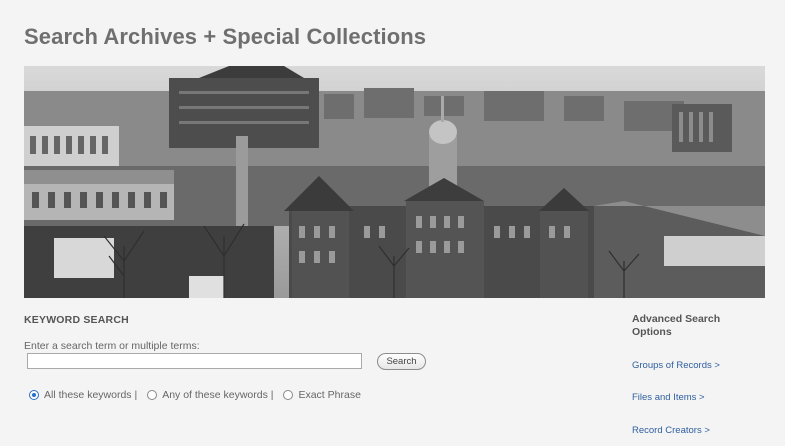 Image resolution: width=785 pixels, height=446 pixels. What do you see at coordinates (671, 430) in the screenshot?
I see `link-record-creators: Record Creators >` at bounding box center [671, 430].